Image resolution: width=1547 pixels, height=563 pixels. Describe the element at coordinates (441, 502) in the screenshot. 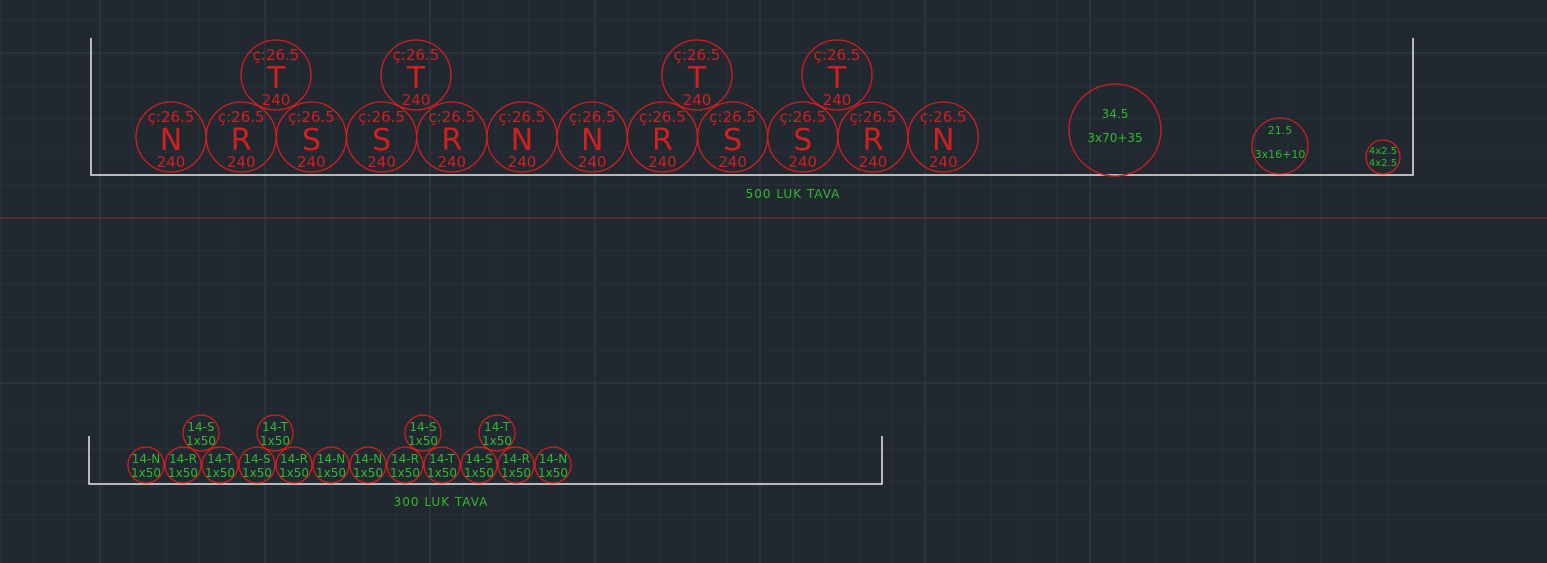

I see `tray-300-label: 300 LUK TAVA` at that location.